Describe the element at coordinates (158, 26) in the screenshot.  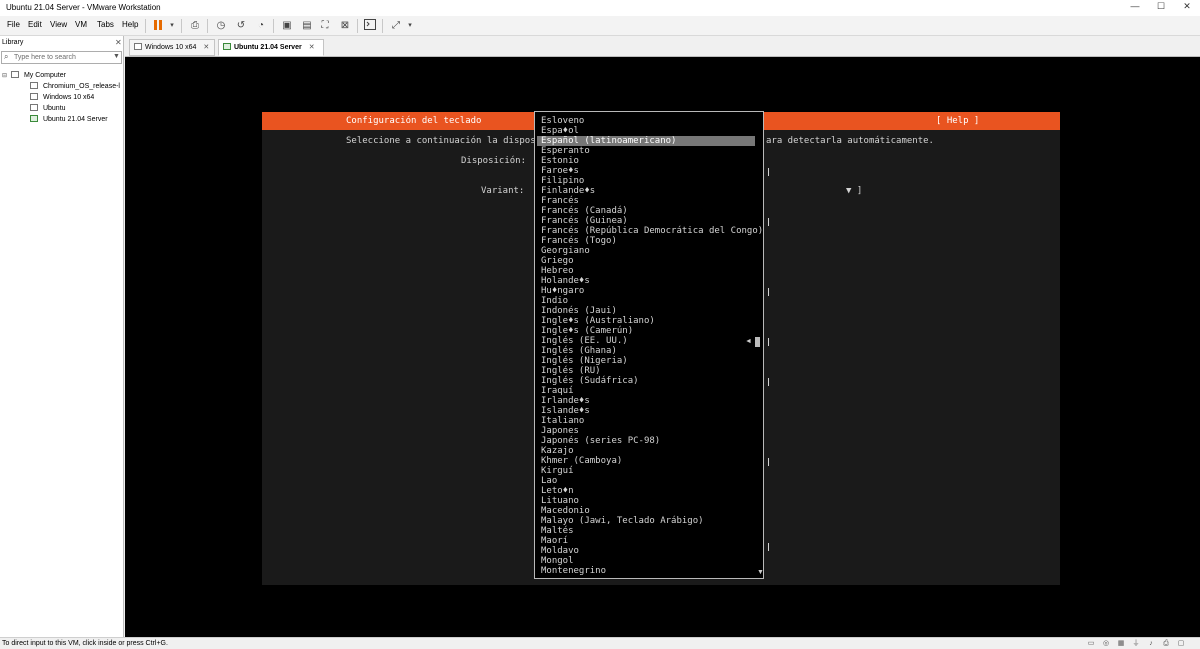
I see `pause-icon` at that location.